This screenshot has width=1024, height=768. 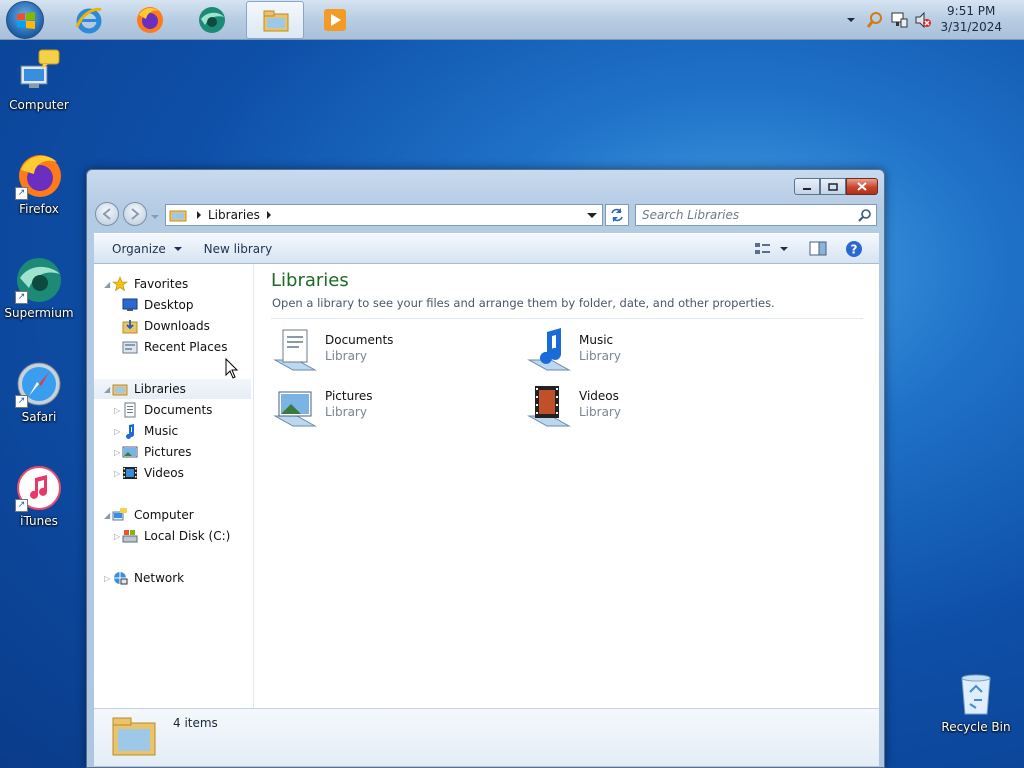 What do you see at coordinates (864, 215) in the screenshot?
I see `search-icon` at bounding box center [864, 215].